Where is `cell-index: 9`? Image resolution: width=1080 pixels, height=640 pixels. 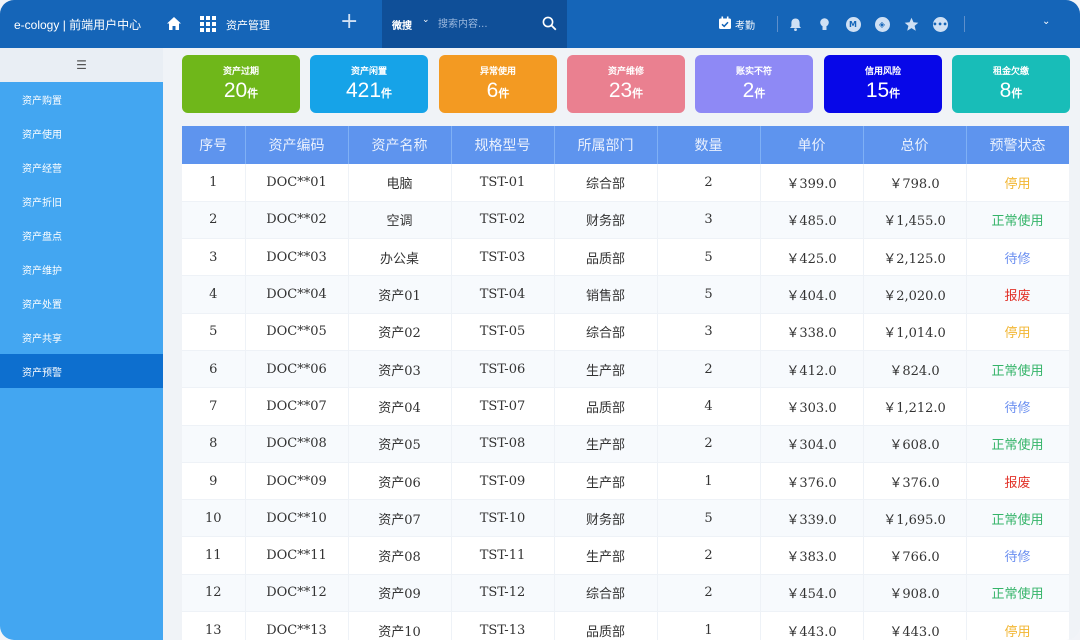 cell-index: 9 is located at coordinates (214, 481).